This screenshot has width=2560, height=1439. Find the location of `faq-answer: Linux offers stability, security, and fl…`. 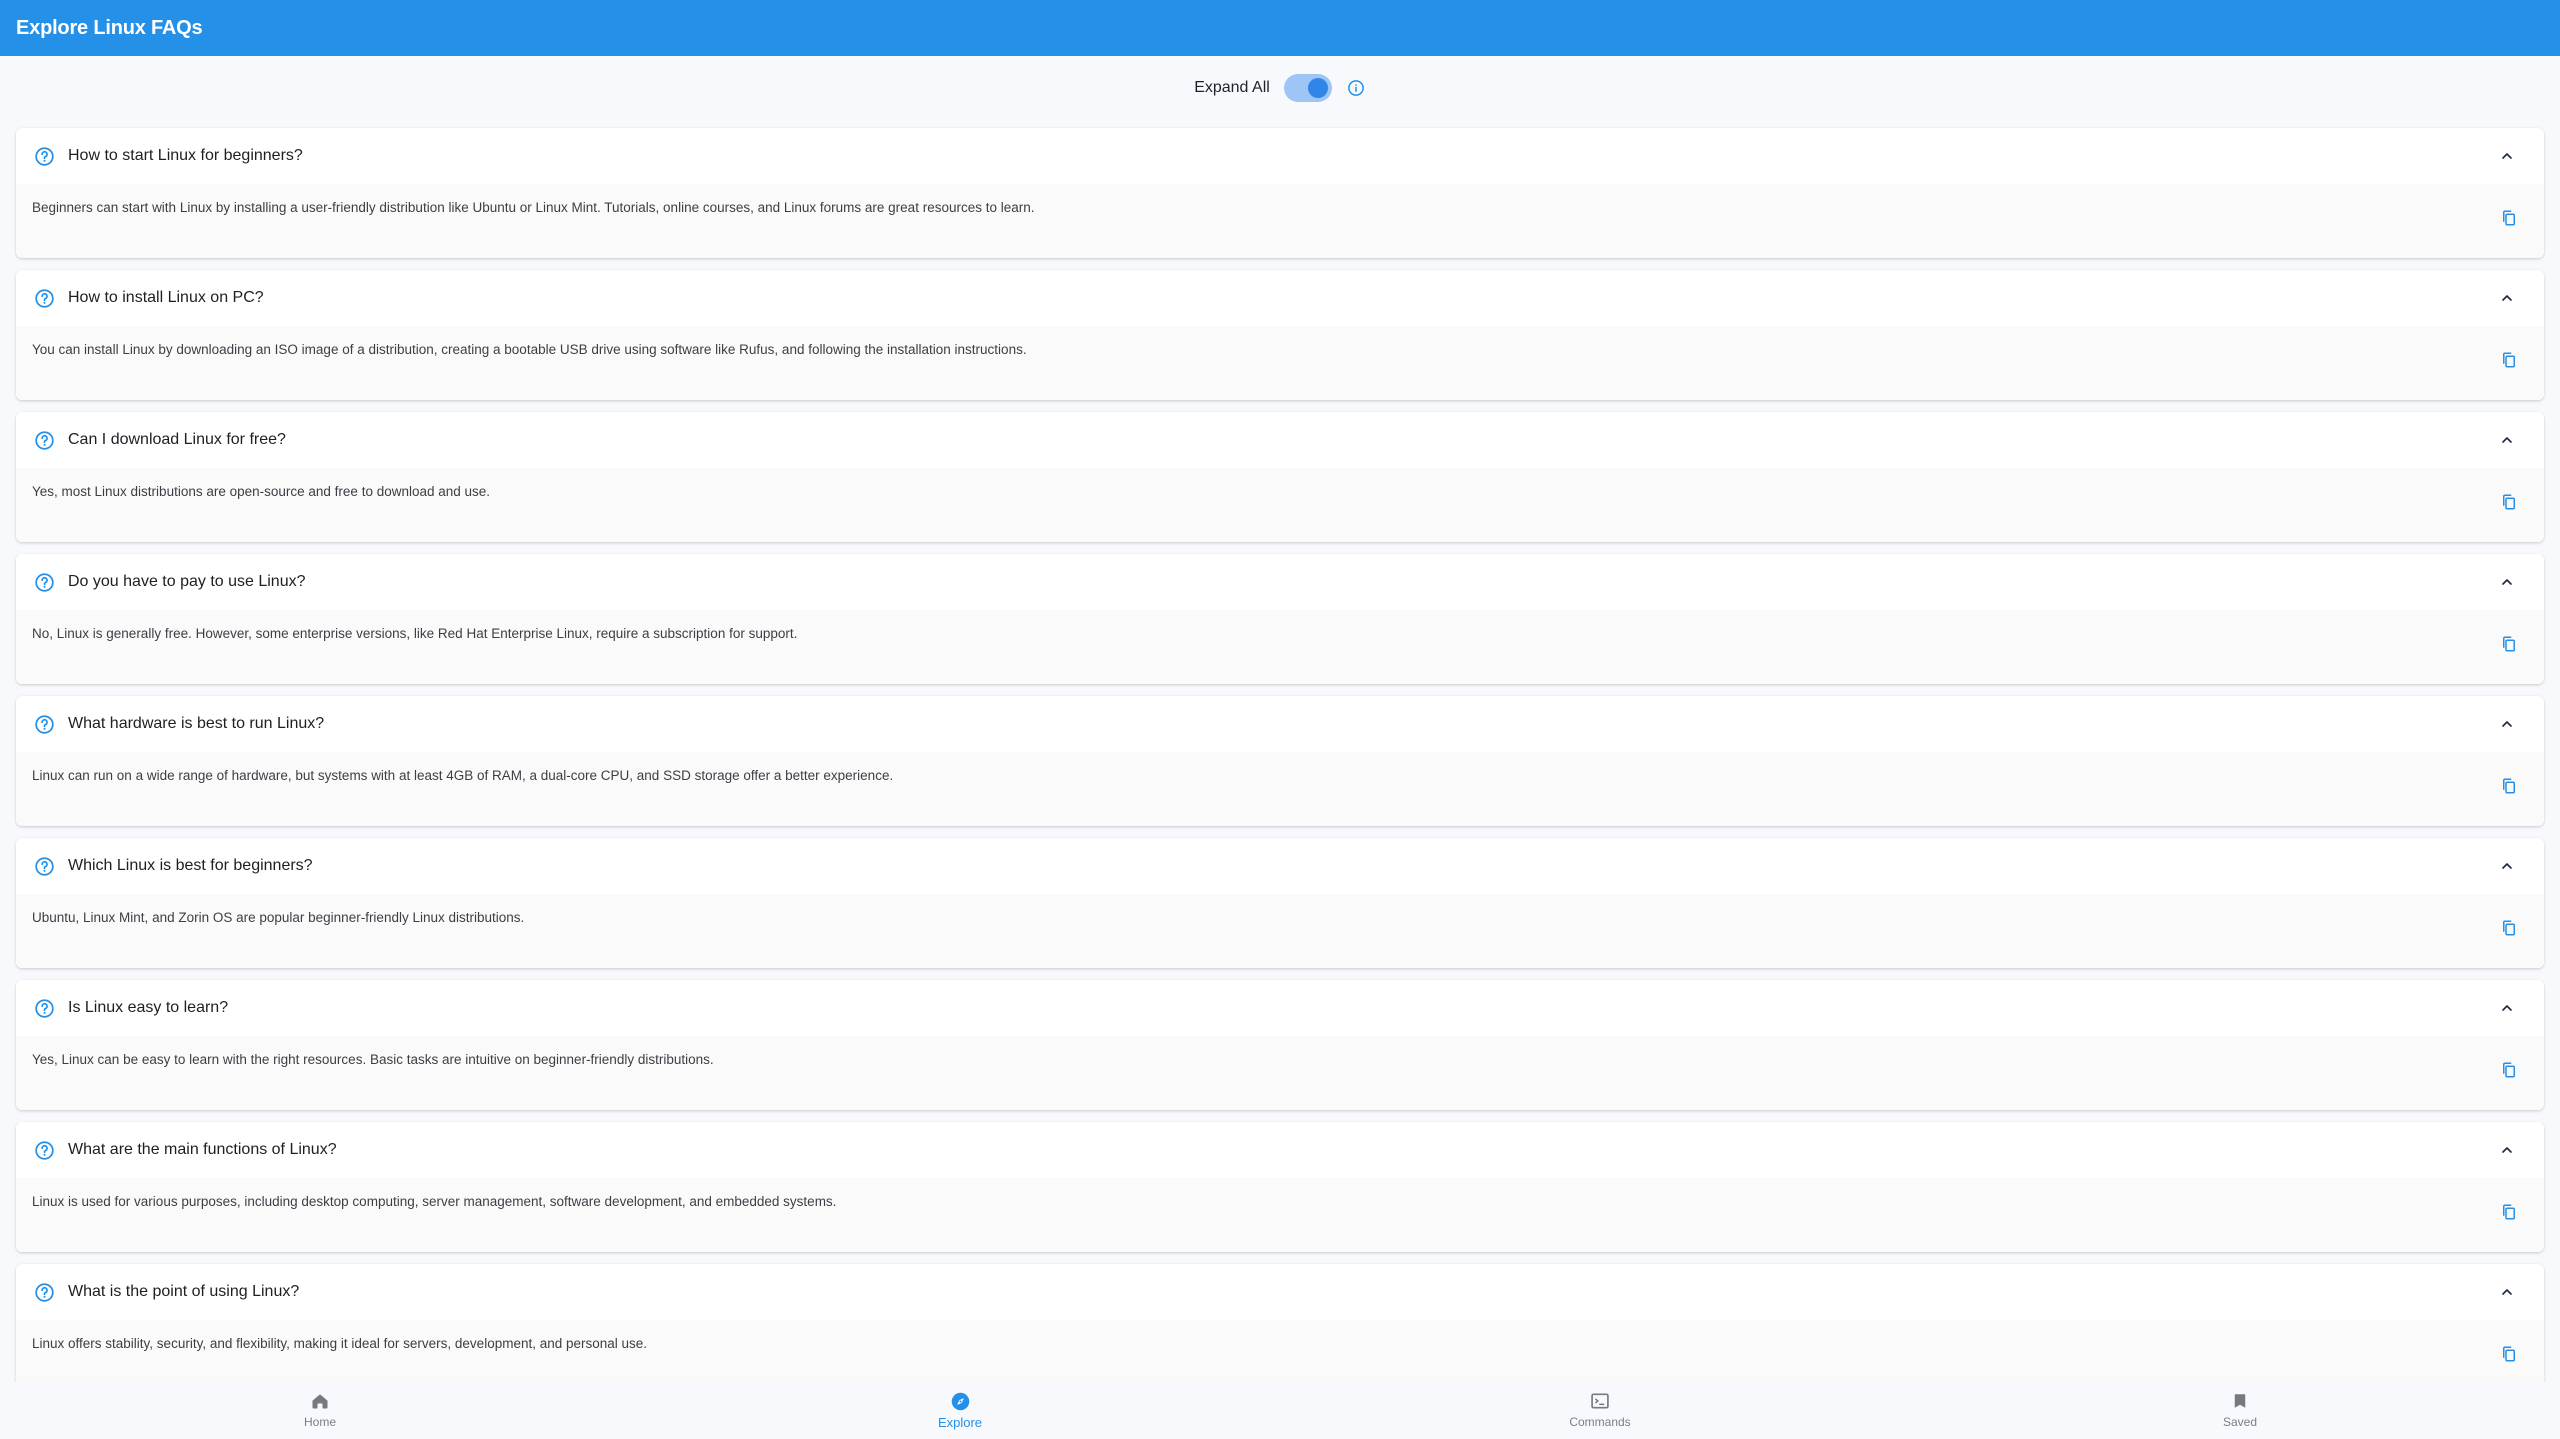

faq-answer: Linux offers stability, security, and fl… is located at coordinates (340, 1343).